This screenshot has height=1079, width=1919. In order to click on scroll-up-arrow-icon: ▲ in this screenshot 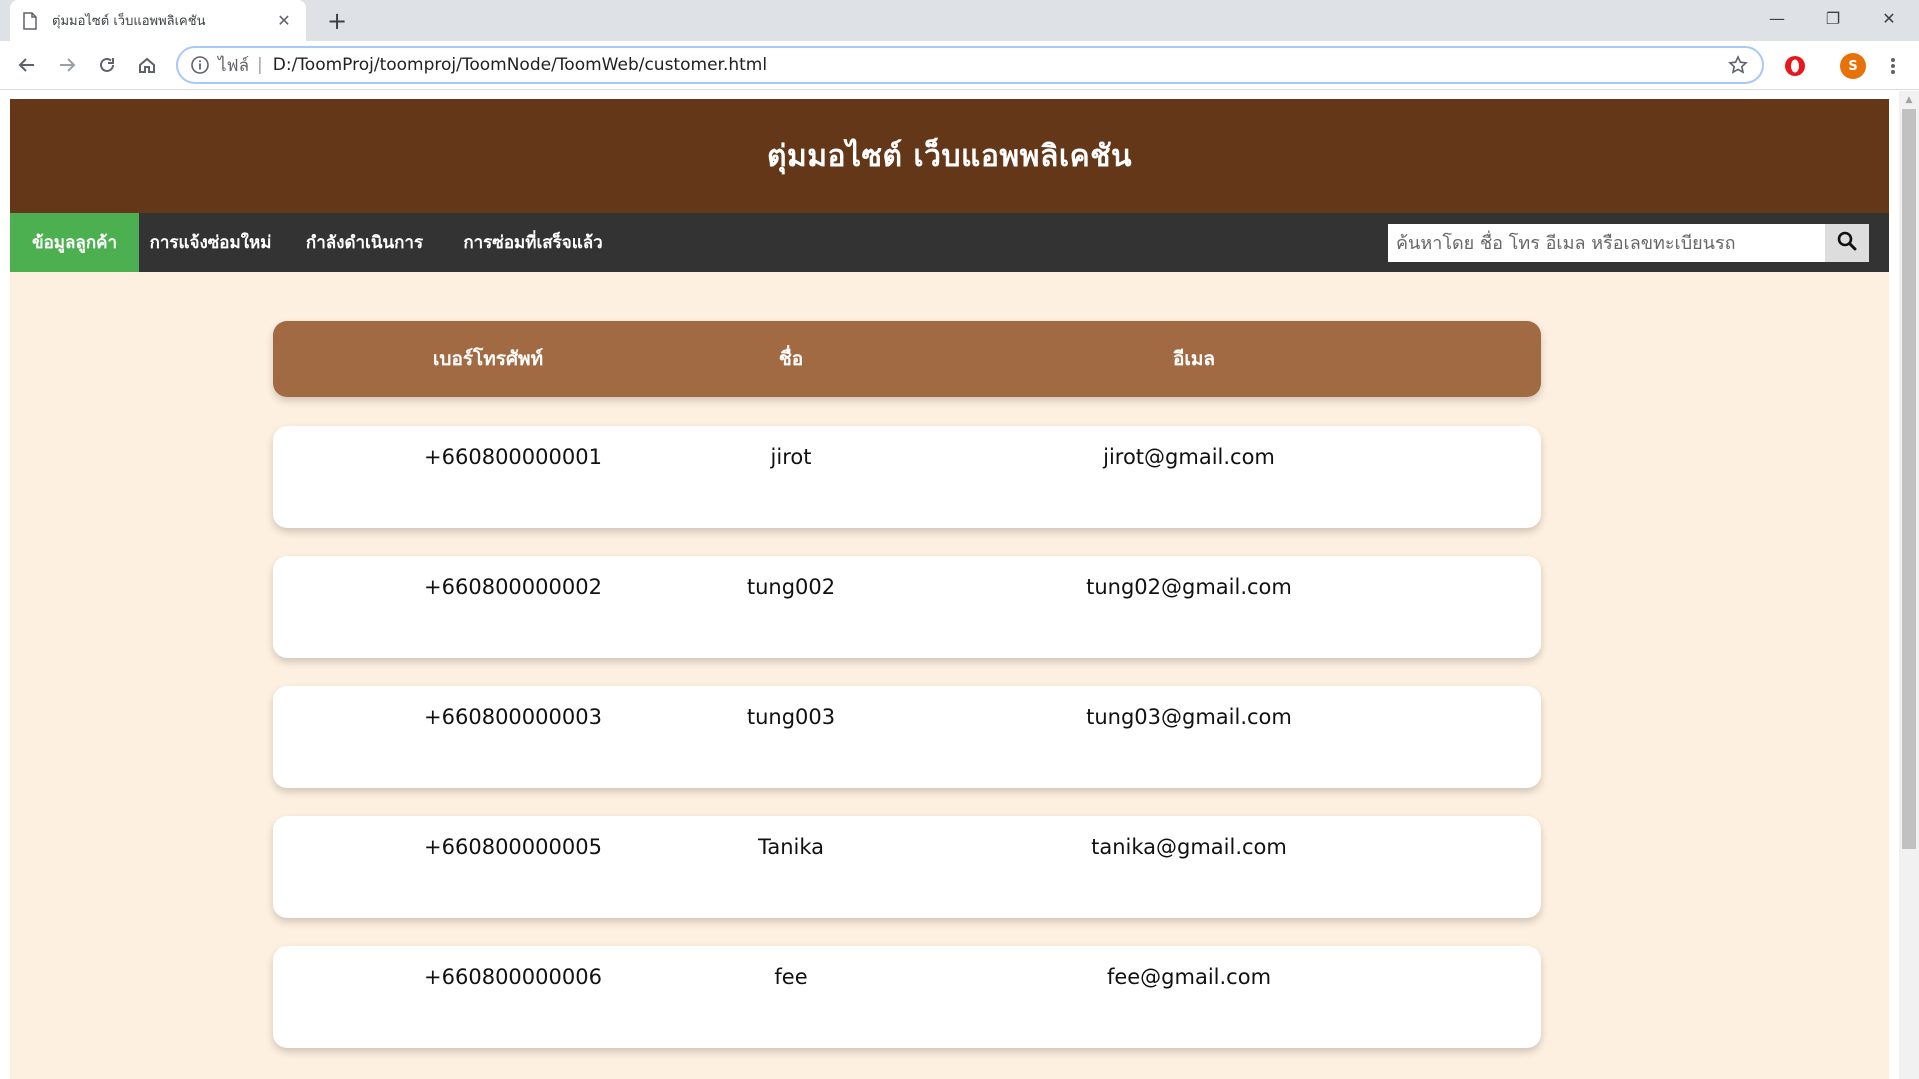, I will do `click(1909, 100)`.